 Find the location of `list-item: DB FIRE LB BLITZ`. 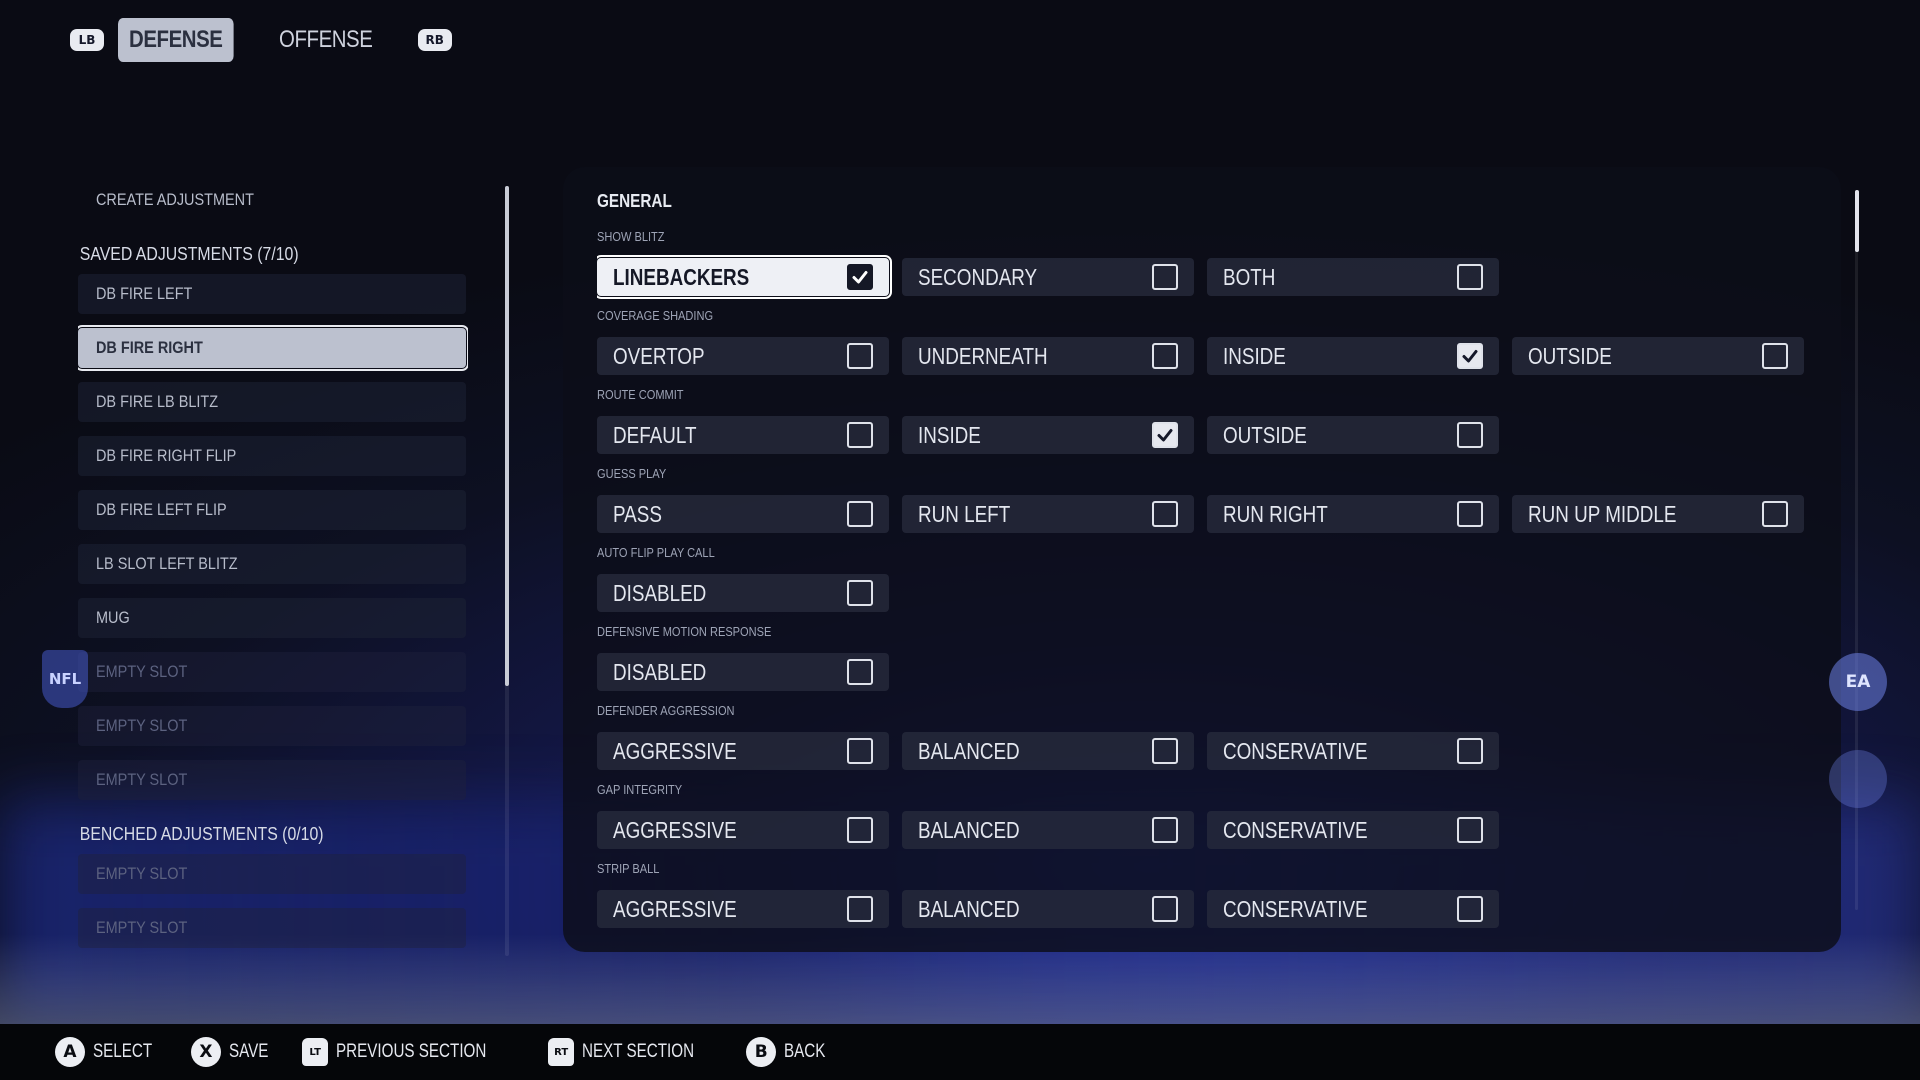

list-item: DB FIRE LB BLITZ is located at coordinates (272, 402).